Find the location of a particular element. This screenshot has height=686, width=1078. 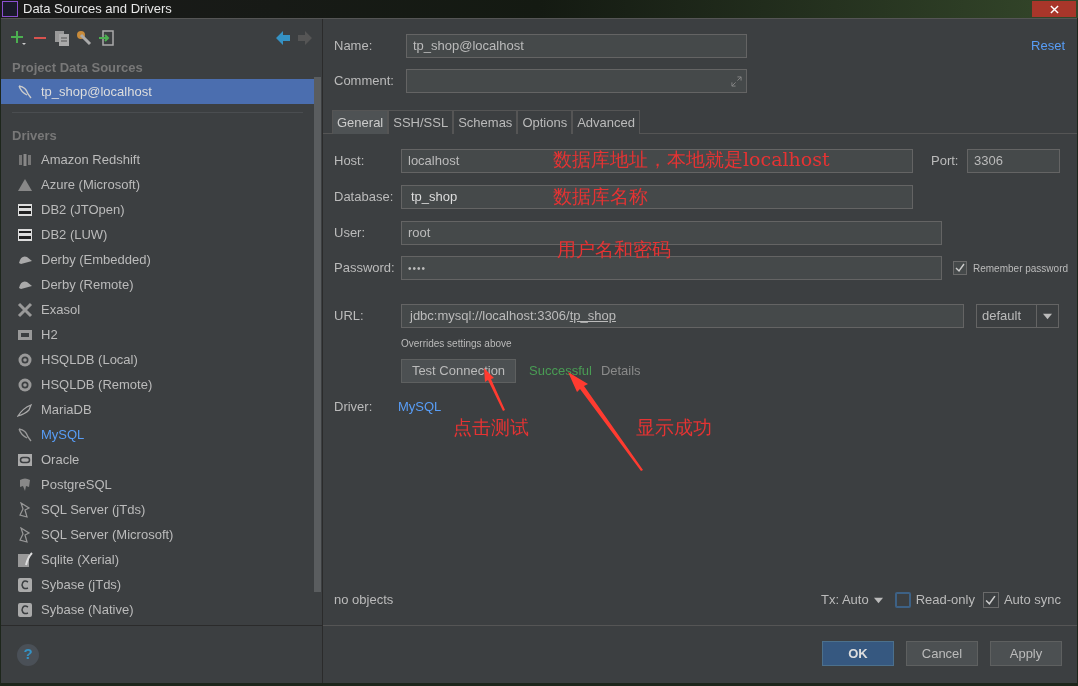

sidebar-item: PostgreSQL is located at coordinates (157, 484).